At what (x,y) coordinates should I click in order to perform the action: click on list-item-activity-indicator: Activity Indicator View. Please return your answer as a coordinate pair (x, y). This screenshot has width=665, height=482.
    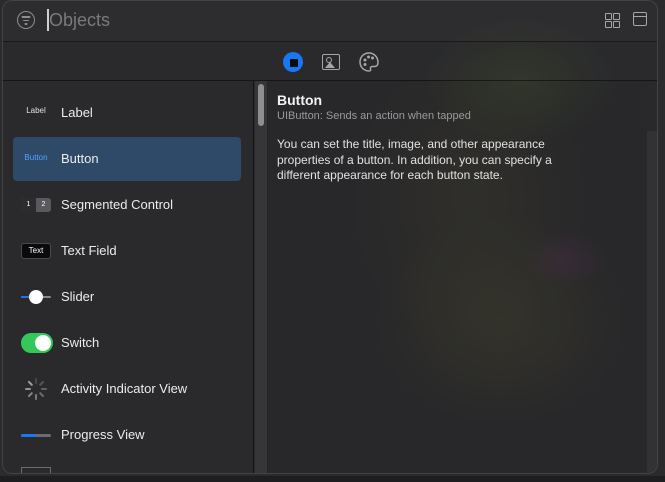
    Looking at the image, I should click on (127, 389).